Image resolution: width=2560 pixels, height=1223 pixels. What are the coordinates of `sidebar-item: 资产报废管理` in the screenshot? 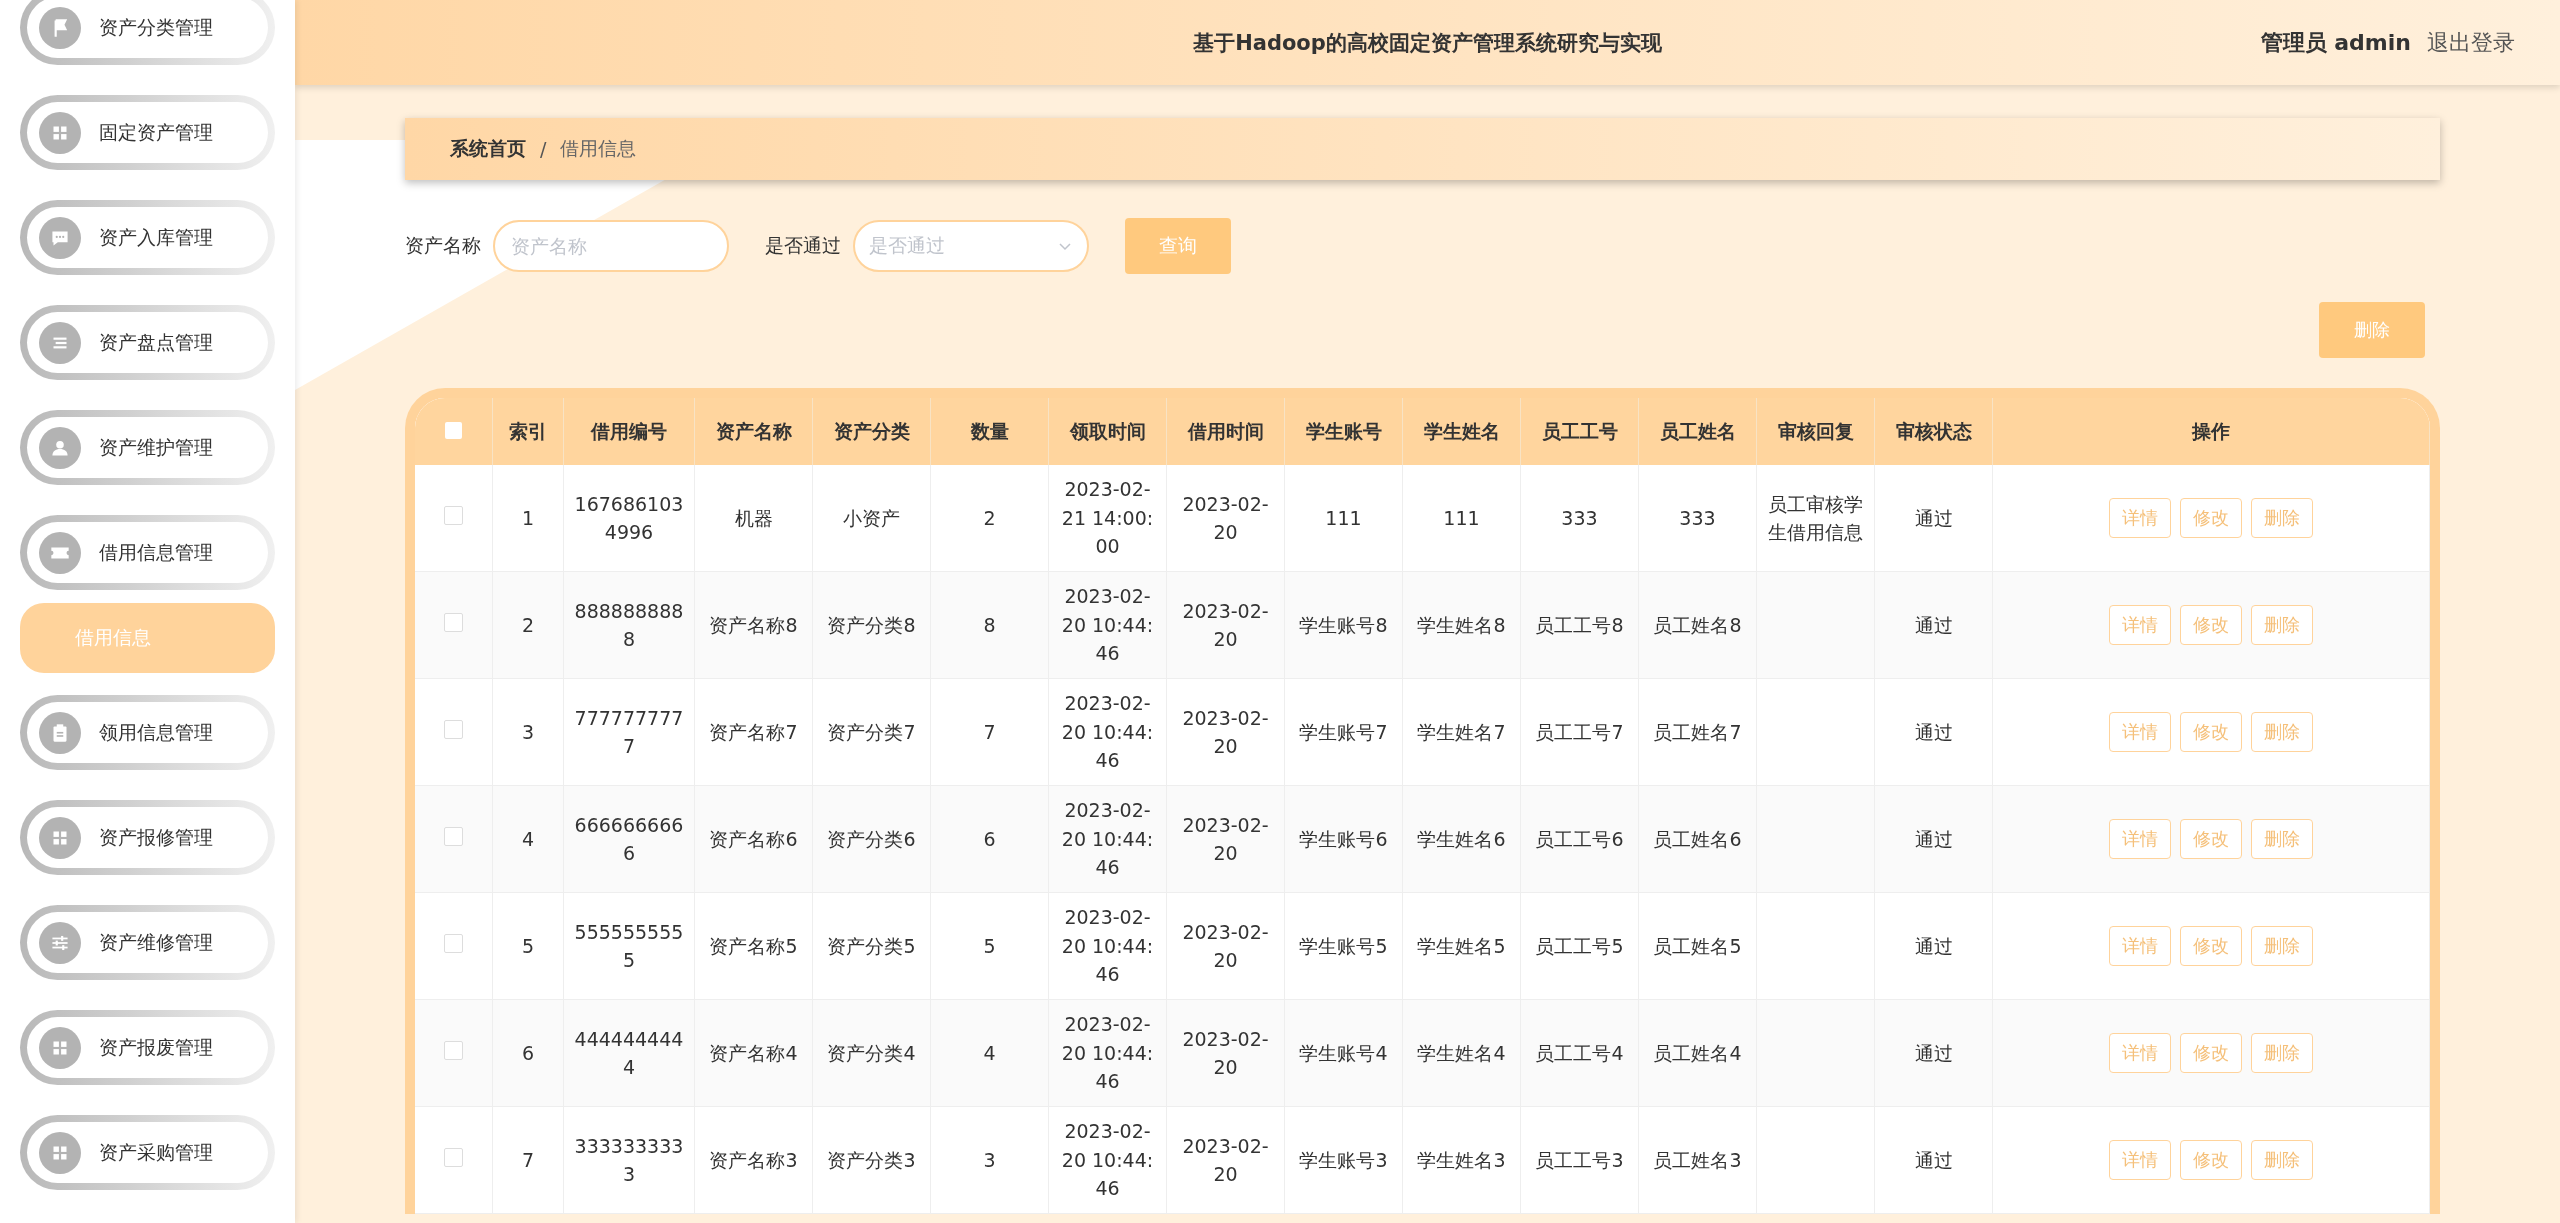 It's located at (147, 1047).